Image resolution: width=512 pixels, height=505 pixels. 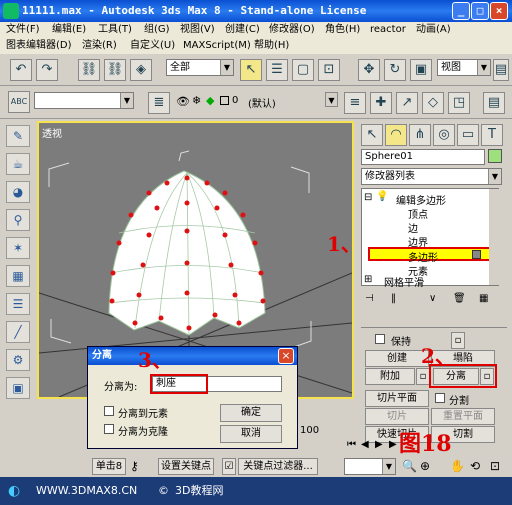 I want to click on pin-stack-icon: ⊣, so click(x=369, y=298).